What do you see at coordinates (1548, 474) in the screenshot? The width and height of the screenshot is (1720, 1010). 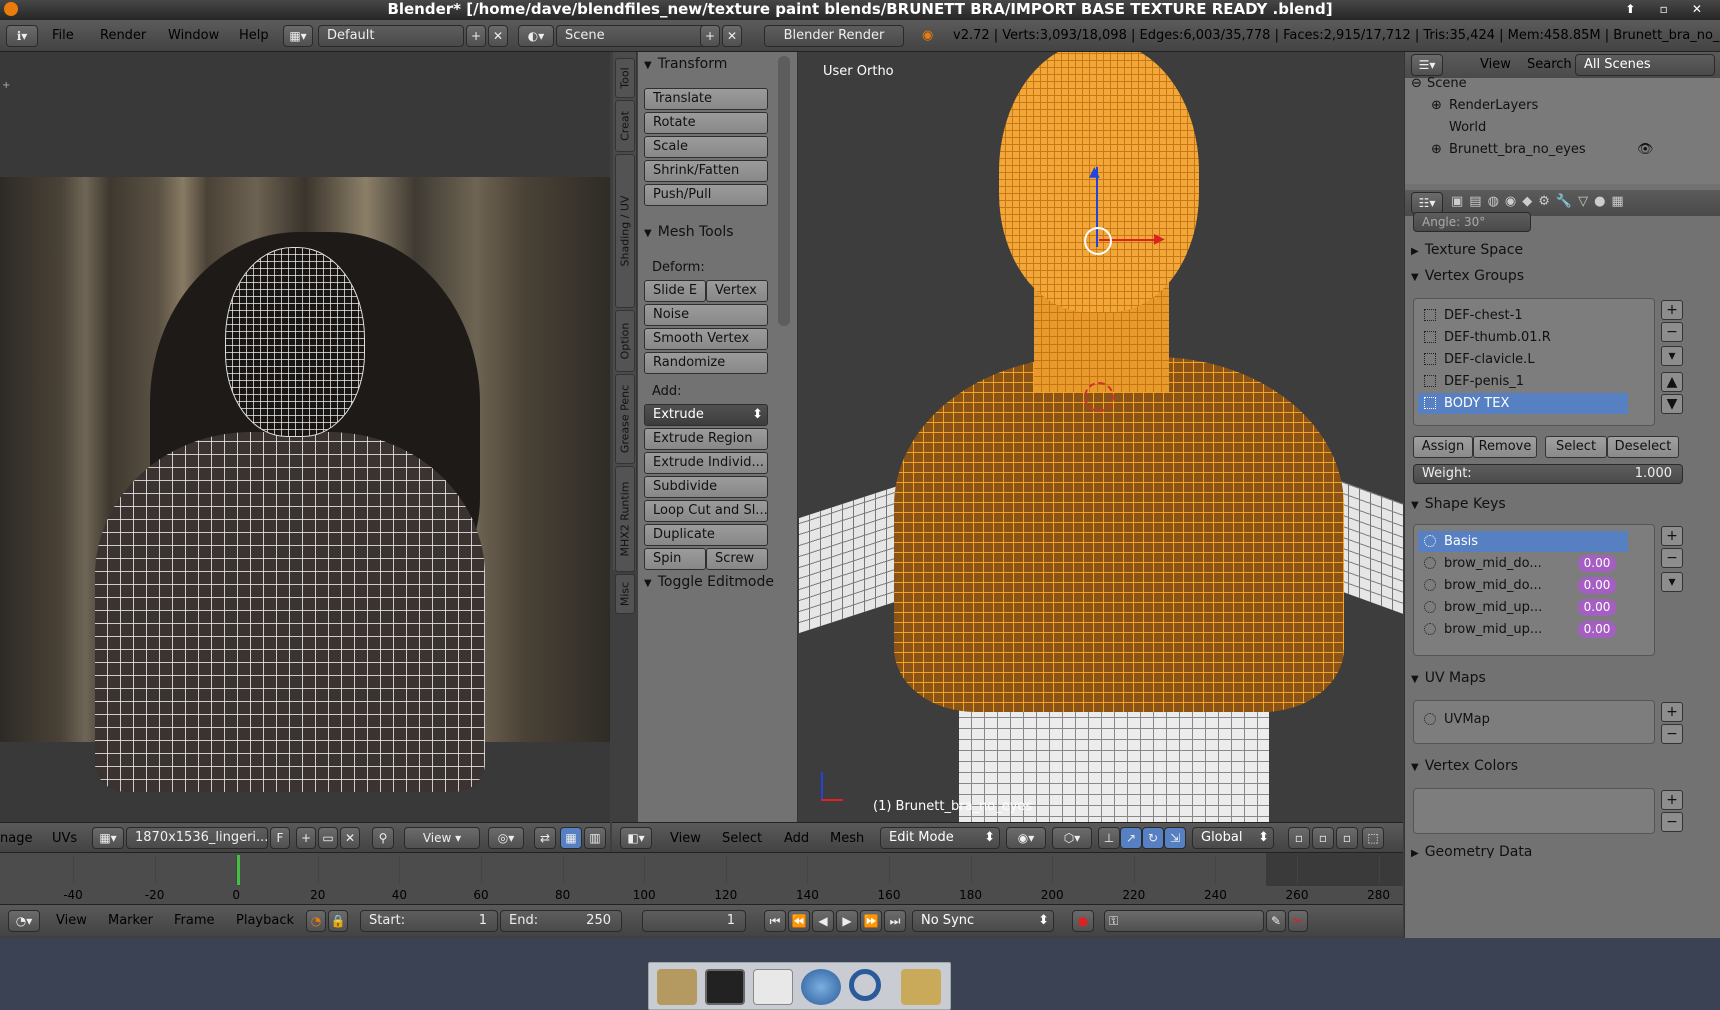 I see `weight-slider: Weight: 1.000` at bounding box center [1548, 474].